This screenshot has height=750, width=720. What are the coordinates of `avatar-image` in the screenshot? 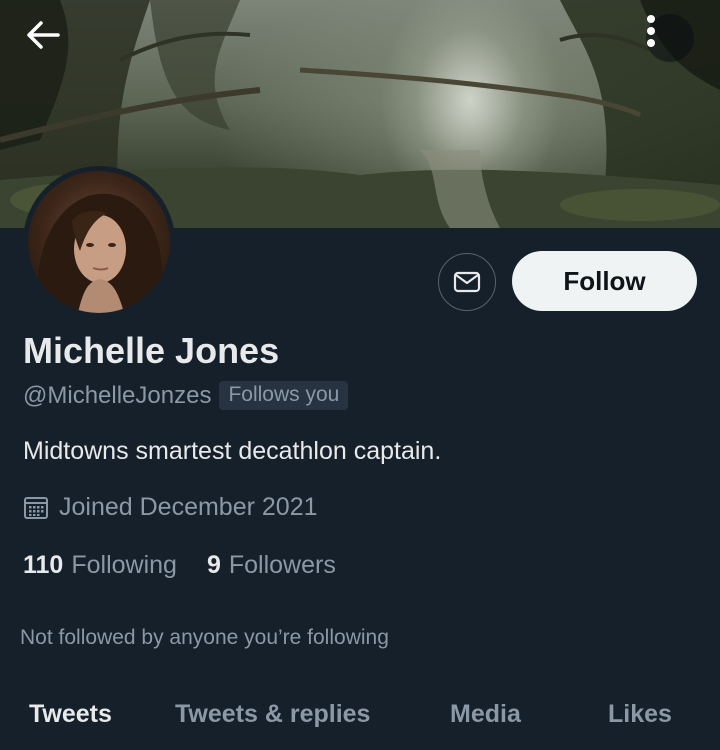 It's located at (99, 242).